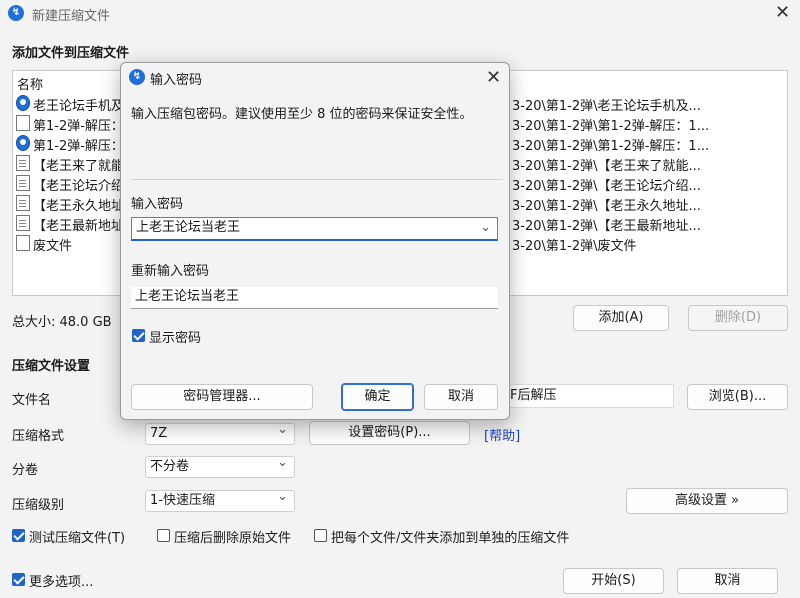 The height and width of the screenshot is (598, 800). Describe the element at coordinates (220, 432) in the screenshot. I see `format-select: 7Z` at that location.